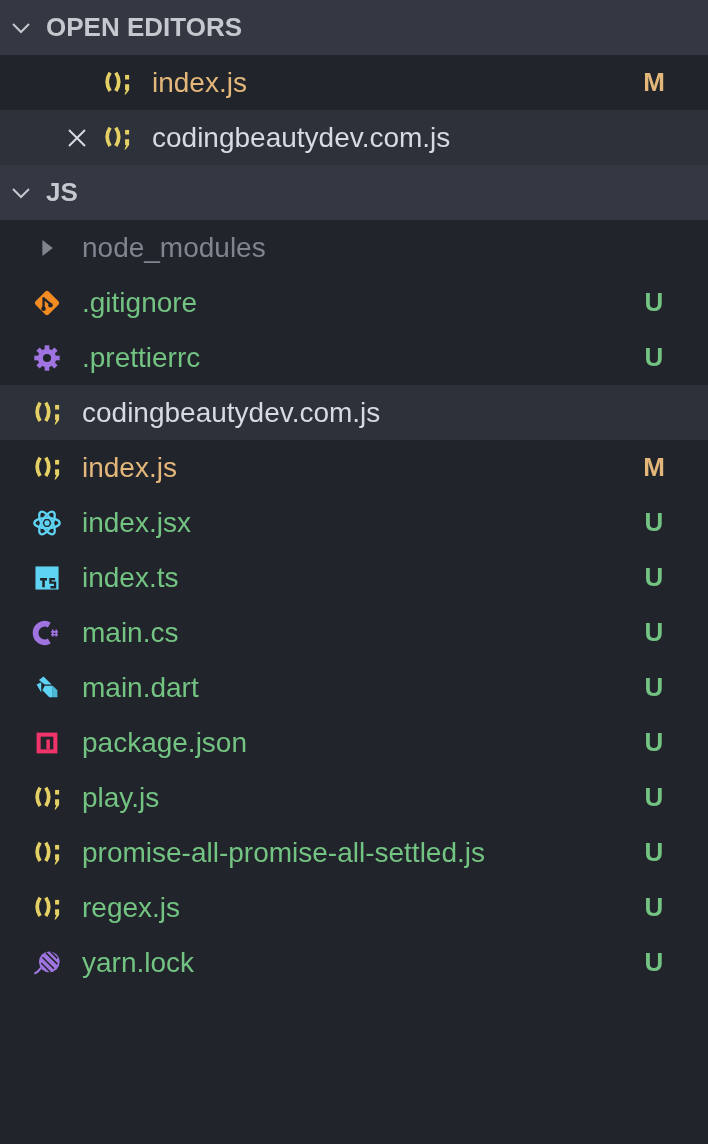  What do you see at coordinates (354, 27) in the screenshot?
I see `section-header: OPEN EDITORS` at bounding box center [354, 27].